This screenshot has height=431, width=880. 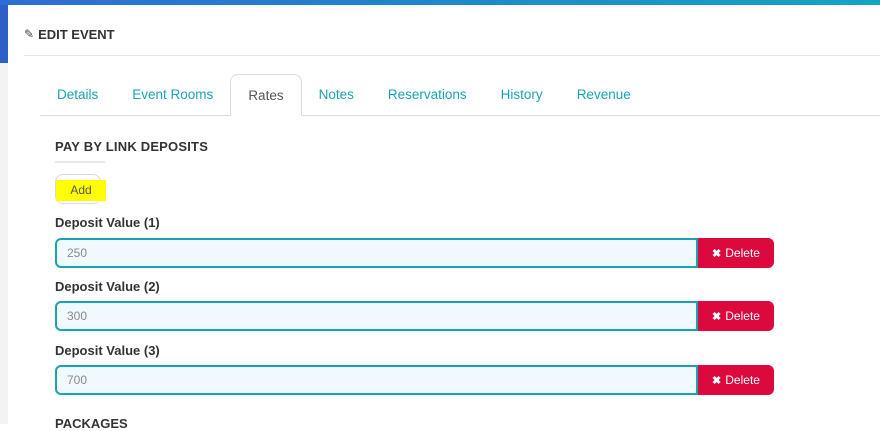 I want to click on tab-history: History, so click(x=522, y=95).